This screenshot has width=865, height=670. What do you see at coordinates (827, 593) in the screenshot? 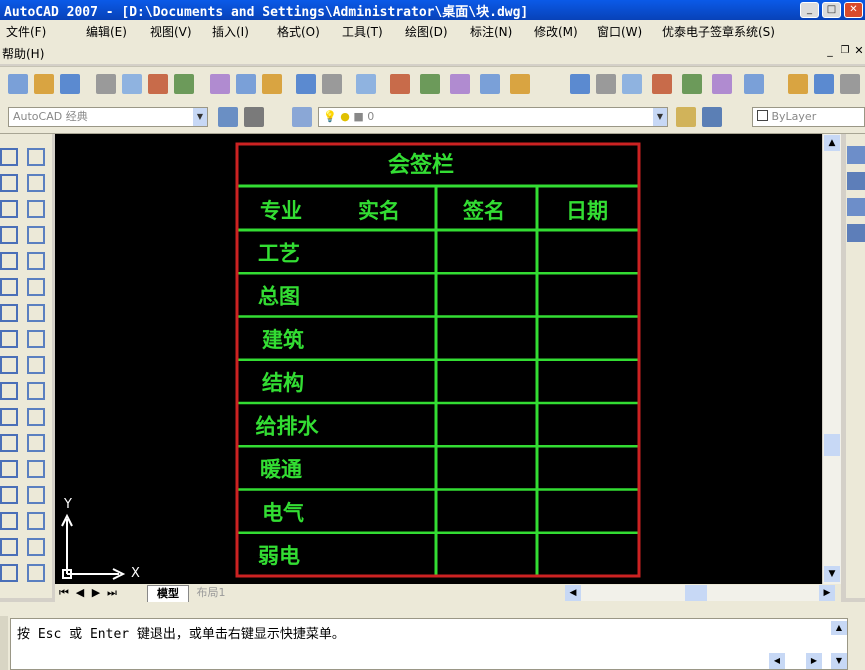
I see `scroll-right-icon: ▶` at bounding box center [827, 593].